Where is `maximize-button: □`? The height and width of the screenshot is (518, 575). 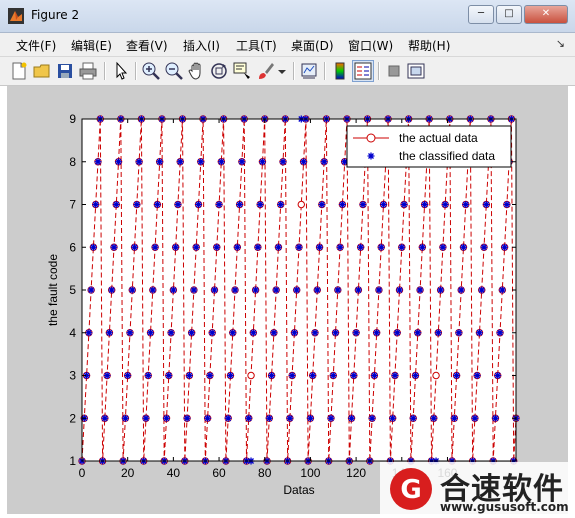 maximize-button: □ is located at coordinates (509, 14).